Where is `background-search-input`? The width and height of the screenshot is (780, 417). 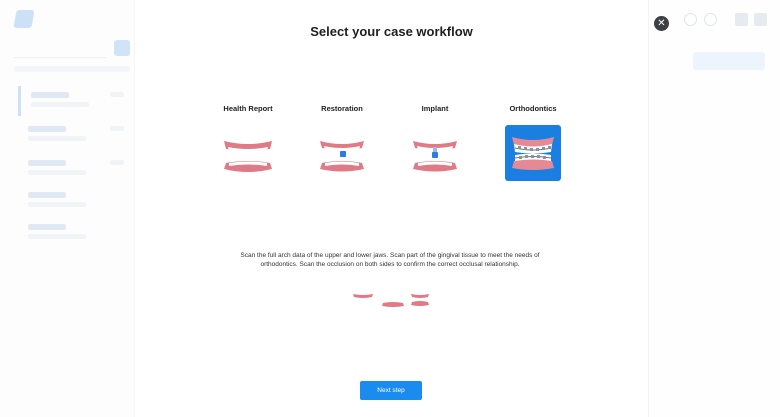
background-search-input is located at coordinates (60, 51).